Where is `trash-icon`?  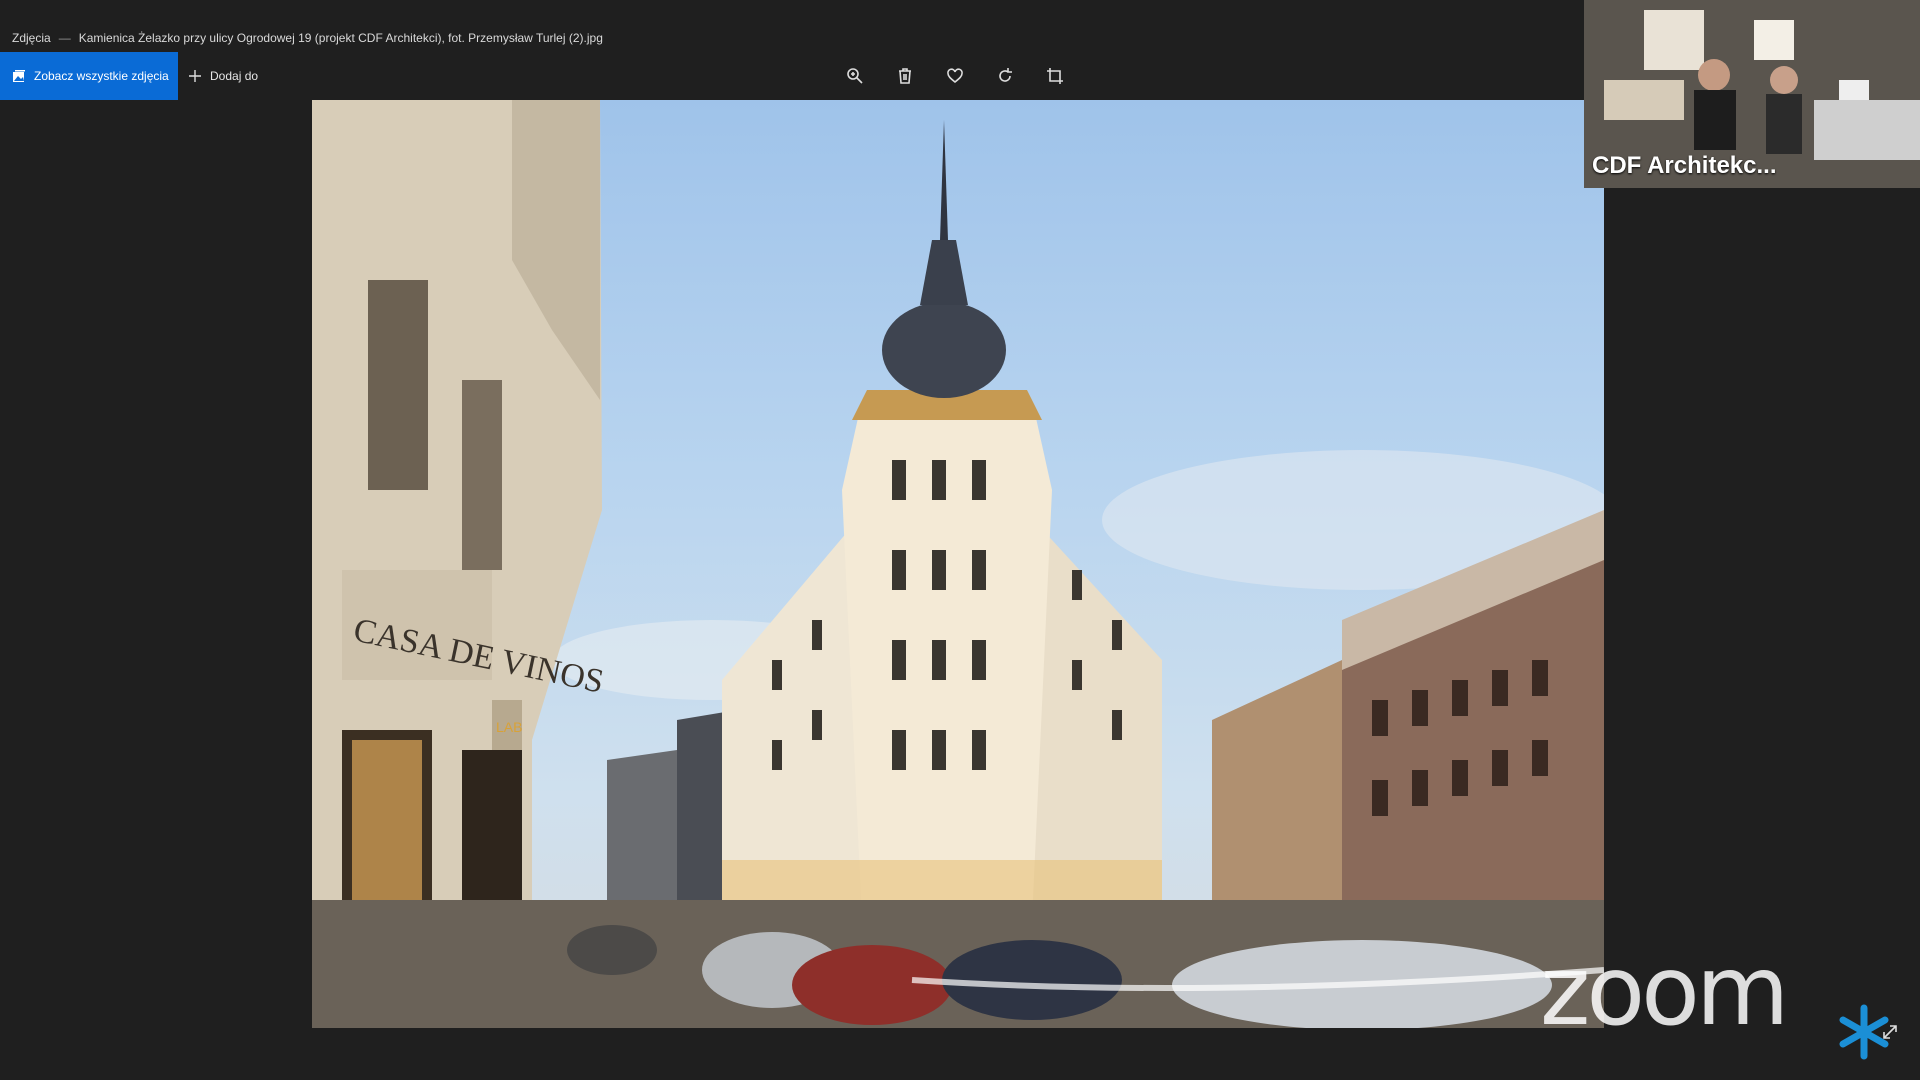 trash-icon is located at coordinates (905, 76).